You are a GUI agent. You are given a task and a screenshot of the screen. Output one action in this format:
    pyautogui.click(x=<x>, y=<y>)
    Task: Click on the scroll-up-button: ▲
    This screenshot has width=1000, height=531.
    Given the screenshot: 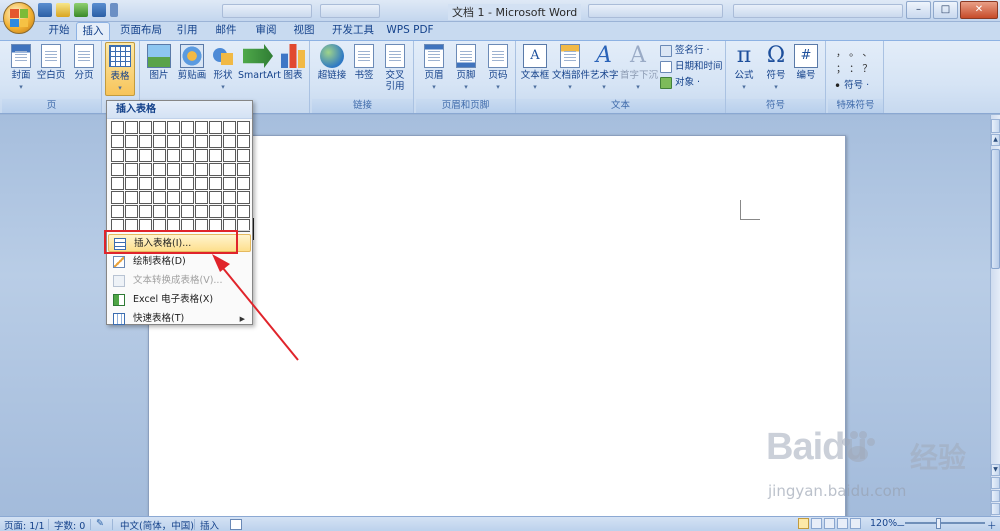 What is the action you would take?
    pyautogui.click(x=995, y=140)
    